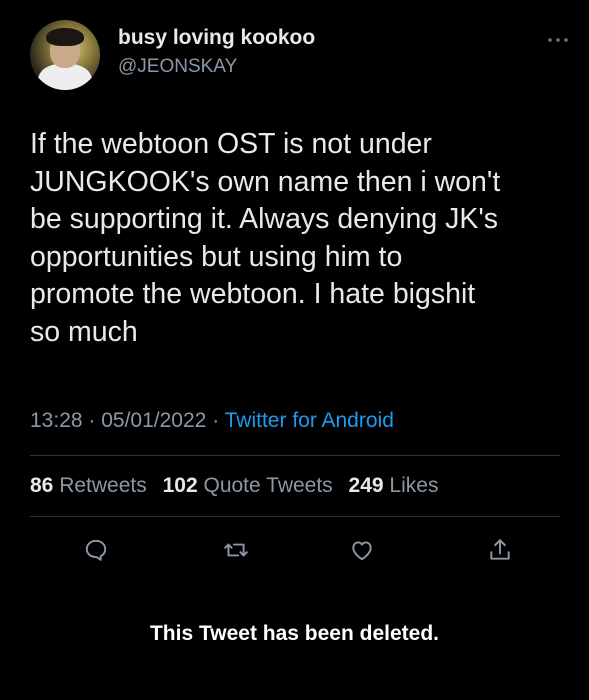 Image resolution: width=589 pixels, height=700 pixels. Describe the element at coordinates (295, 550) in the screenshot. I see `action-bar` at that location.